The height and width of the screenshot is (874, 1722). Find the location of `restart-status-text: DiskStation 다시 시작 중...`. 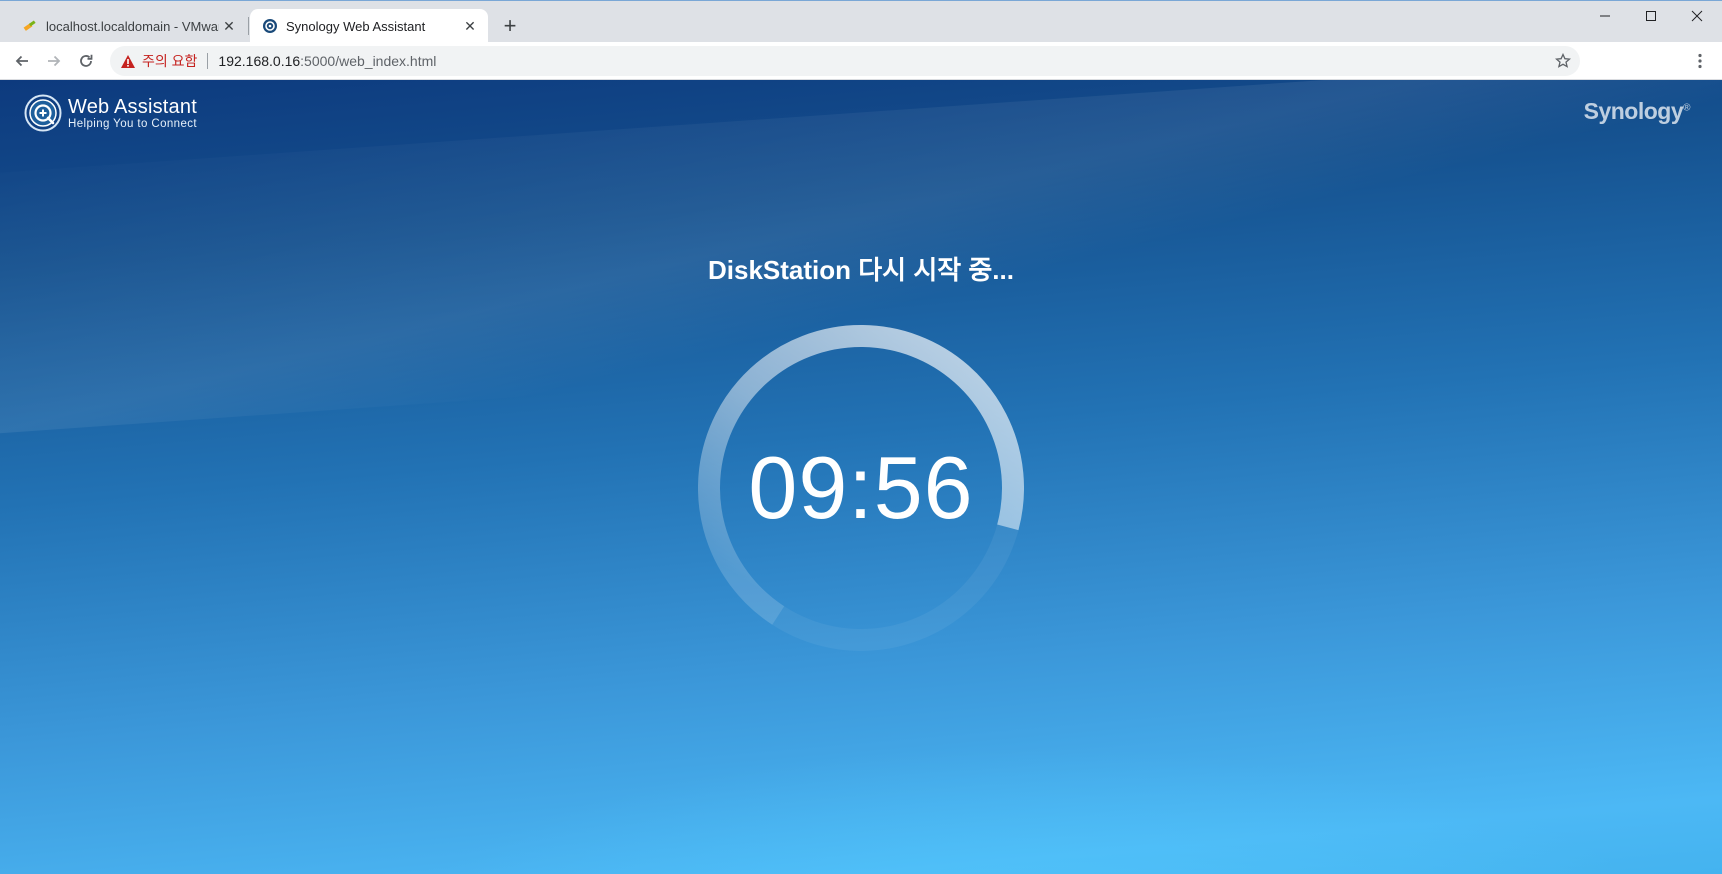

restart-status-text: DiskStation 다시 시작 중... is located at coordinates (861, 270).